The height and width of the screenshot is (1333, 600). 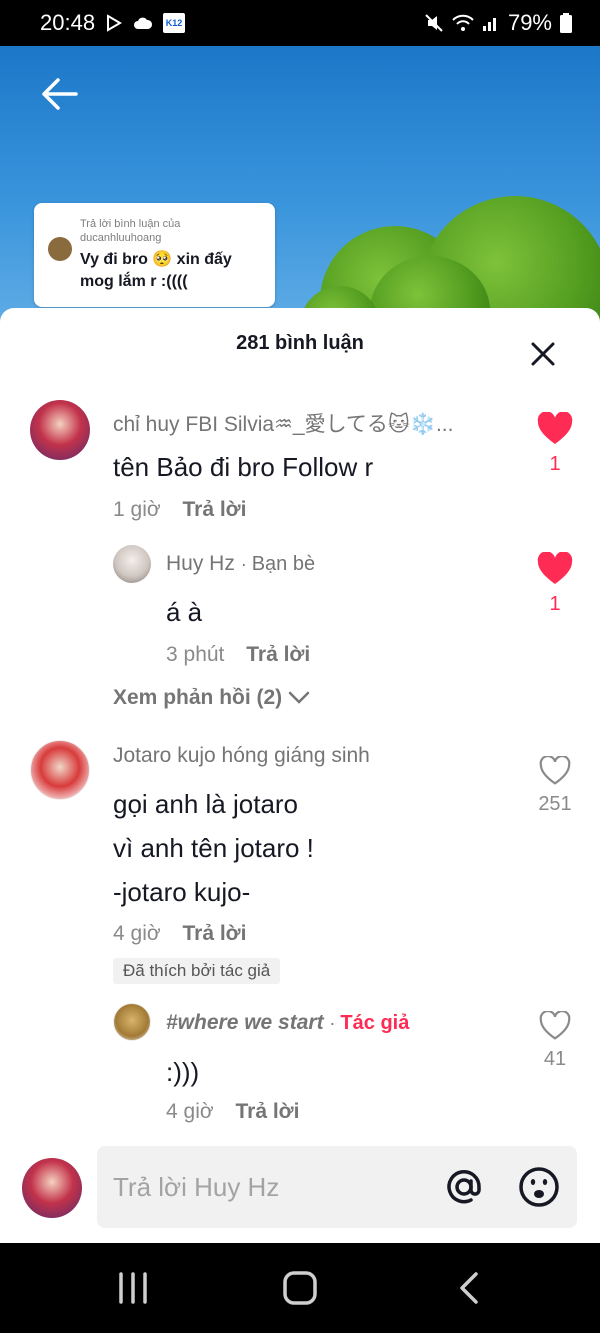 What do you see at coordinates (555, 804) in the screenshot?
I see `like-count: 251` at bounding box center [555, 804].